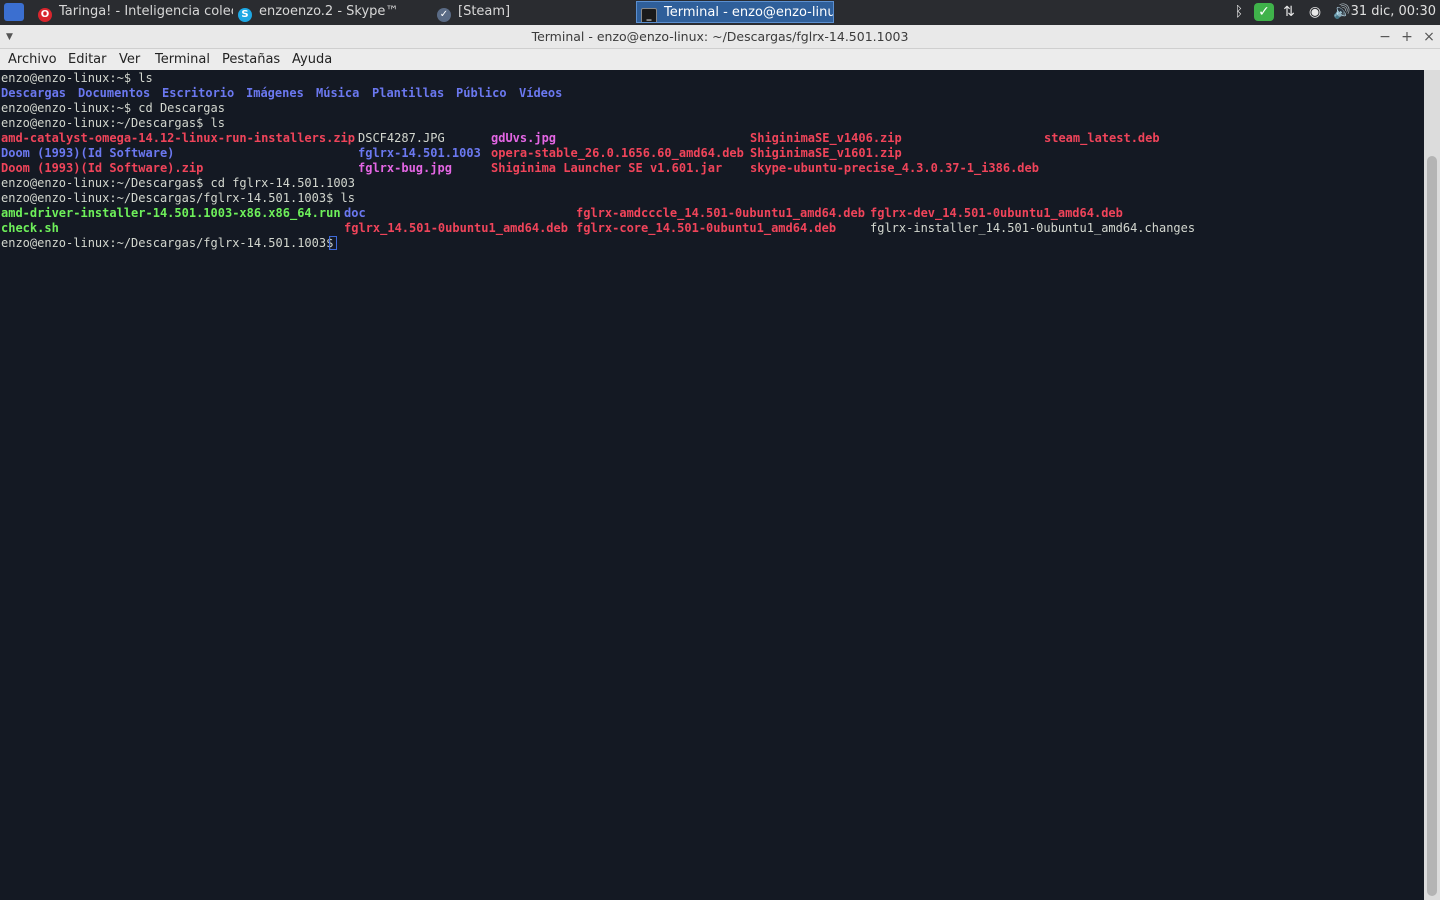 This screenshot has width=1440, height=900. Describe the element at coordinates (401, 138) in the screenshot. I see `terminal-text: DSCF4287.JPG` at that location.